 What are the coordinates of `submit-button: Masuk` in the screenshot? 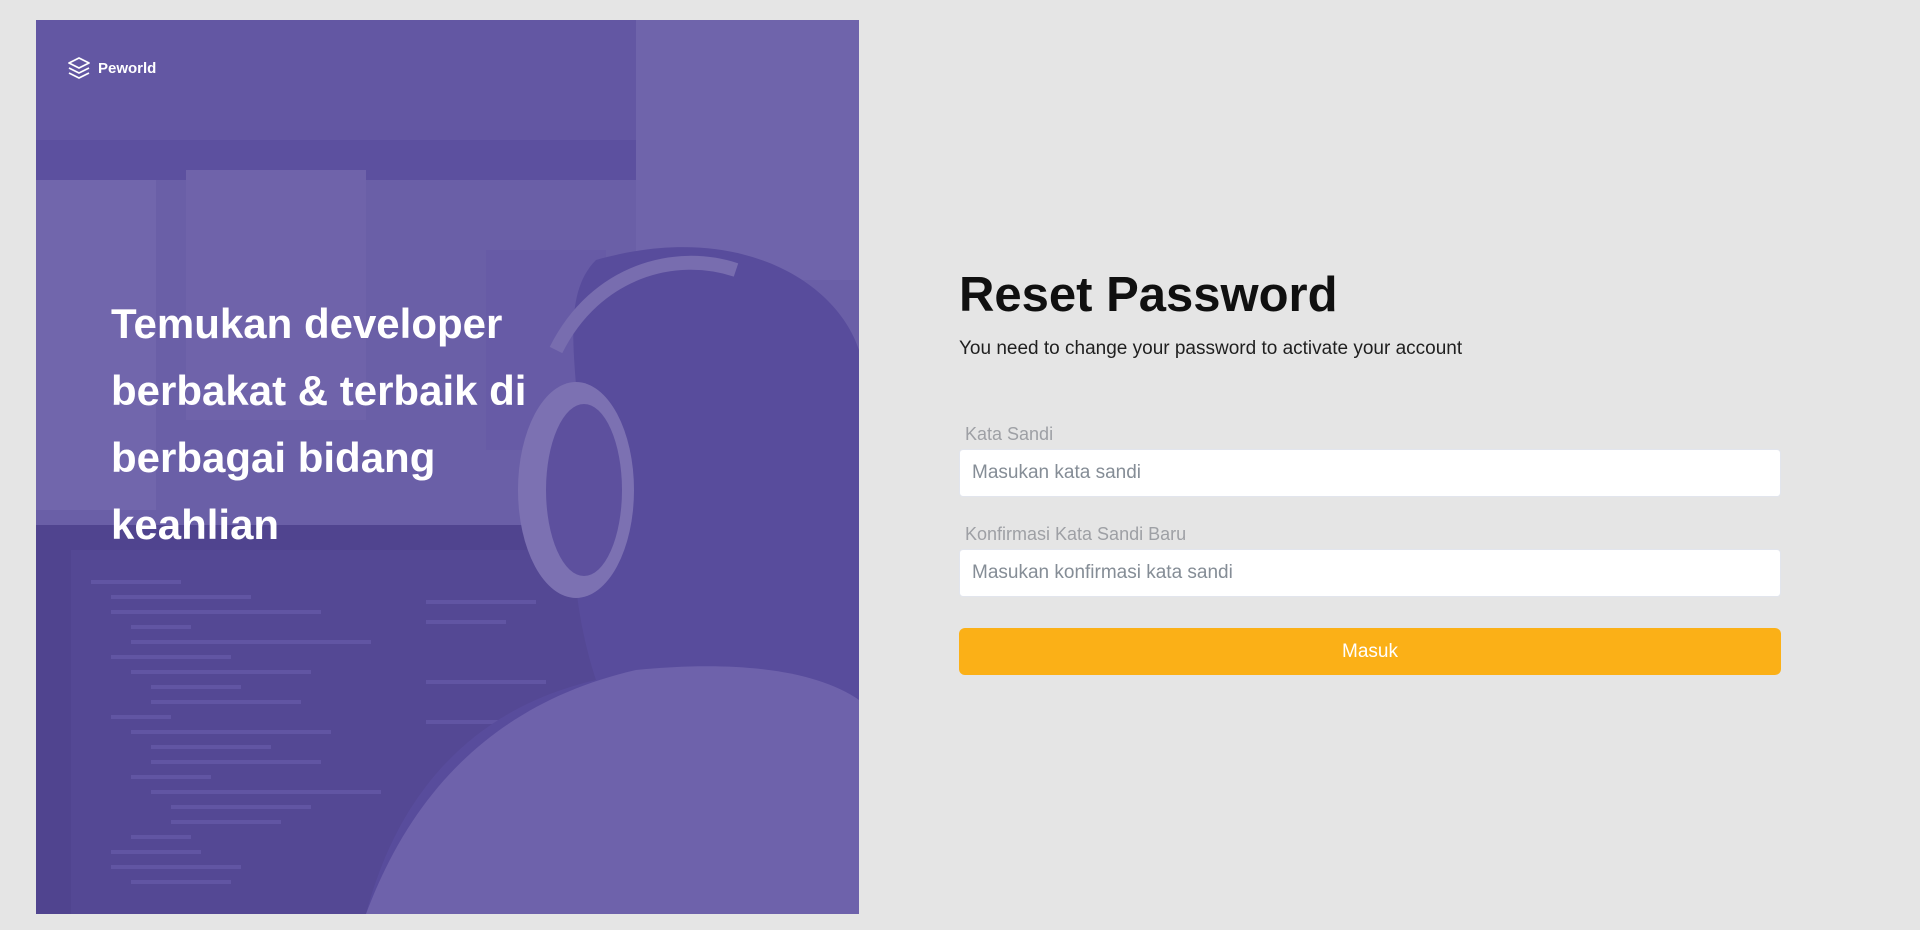 It's located at (1370, 651).